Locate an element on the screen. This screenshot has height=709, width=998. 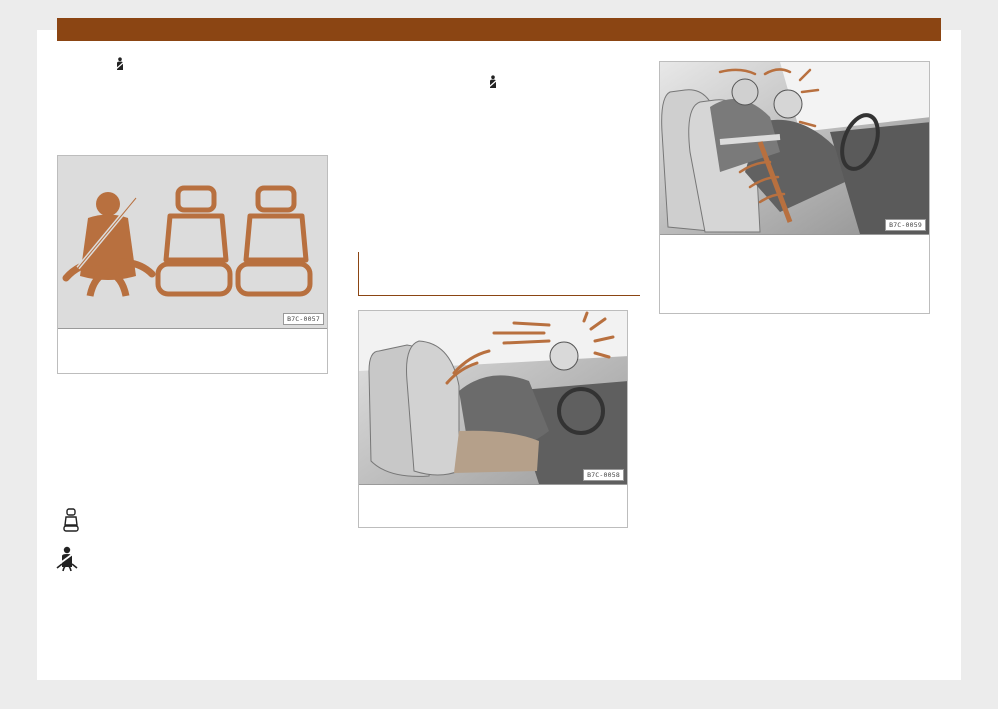
crash-no-belt-image: B7C-0058 is located at coordinates (493, 398).